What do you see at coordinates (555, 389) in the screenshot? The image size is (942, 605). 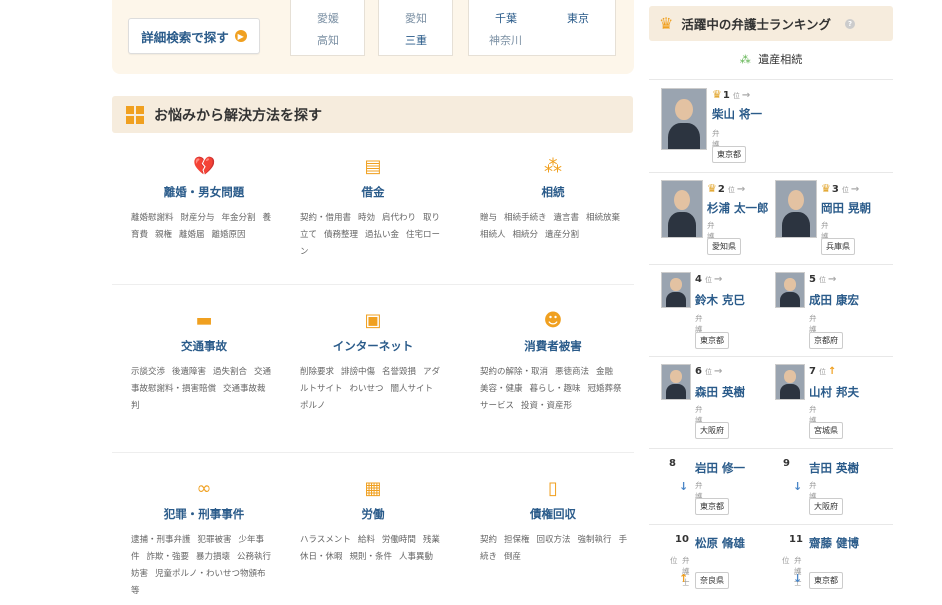 I see `category-link: 暮らし・趣味` at bounding box center [555, 389].